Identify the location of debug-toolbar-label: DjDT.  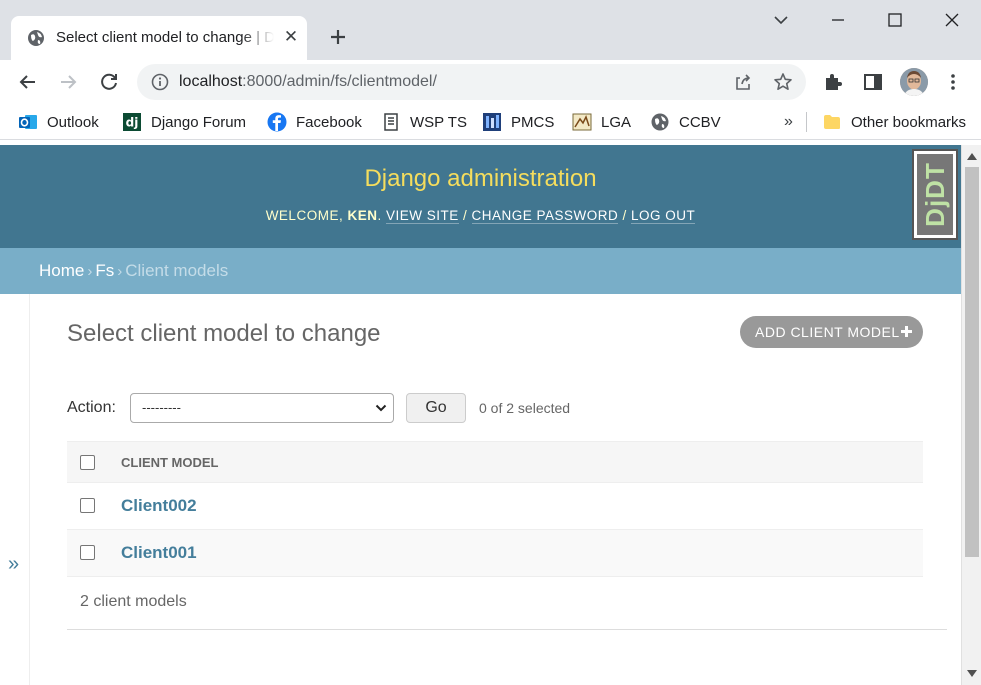
(934, 194).